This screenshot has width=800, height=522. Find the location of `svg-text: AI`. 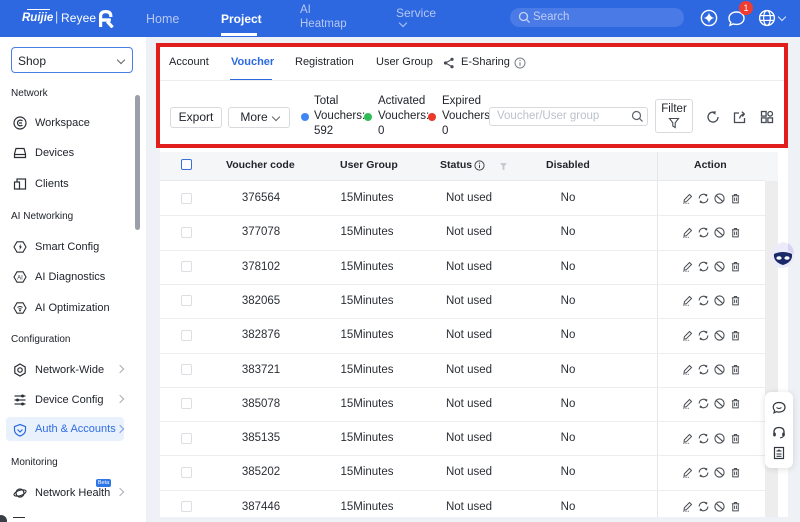

svg-text: AI is located at coordinates (20, 278).